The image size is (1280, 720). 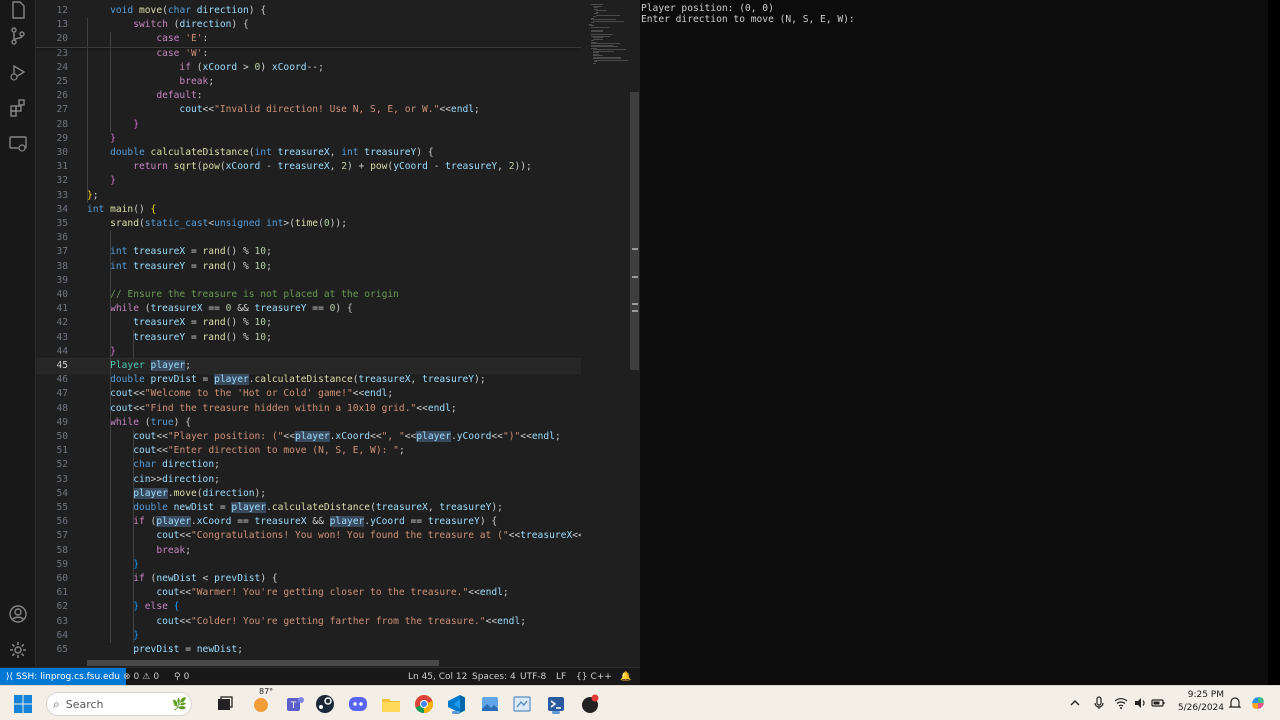 What do you see at coordinates (1140, 703) in the screenshot?
I see `volume-icon` at bounding box center [1140, 703].